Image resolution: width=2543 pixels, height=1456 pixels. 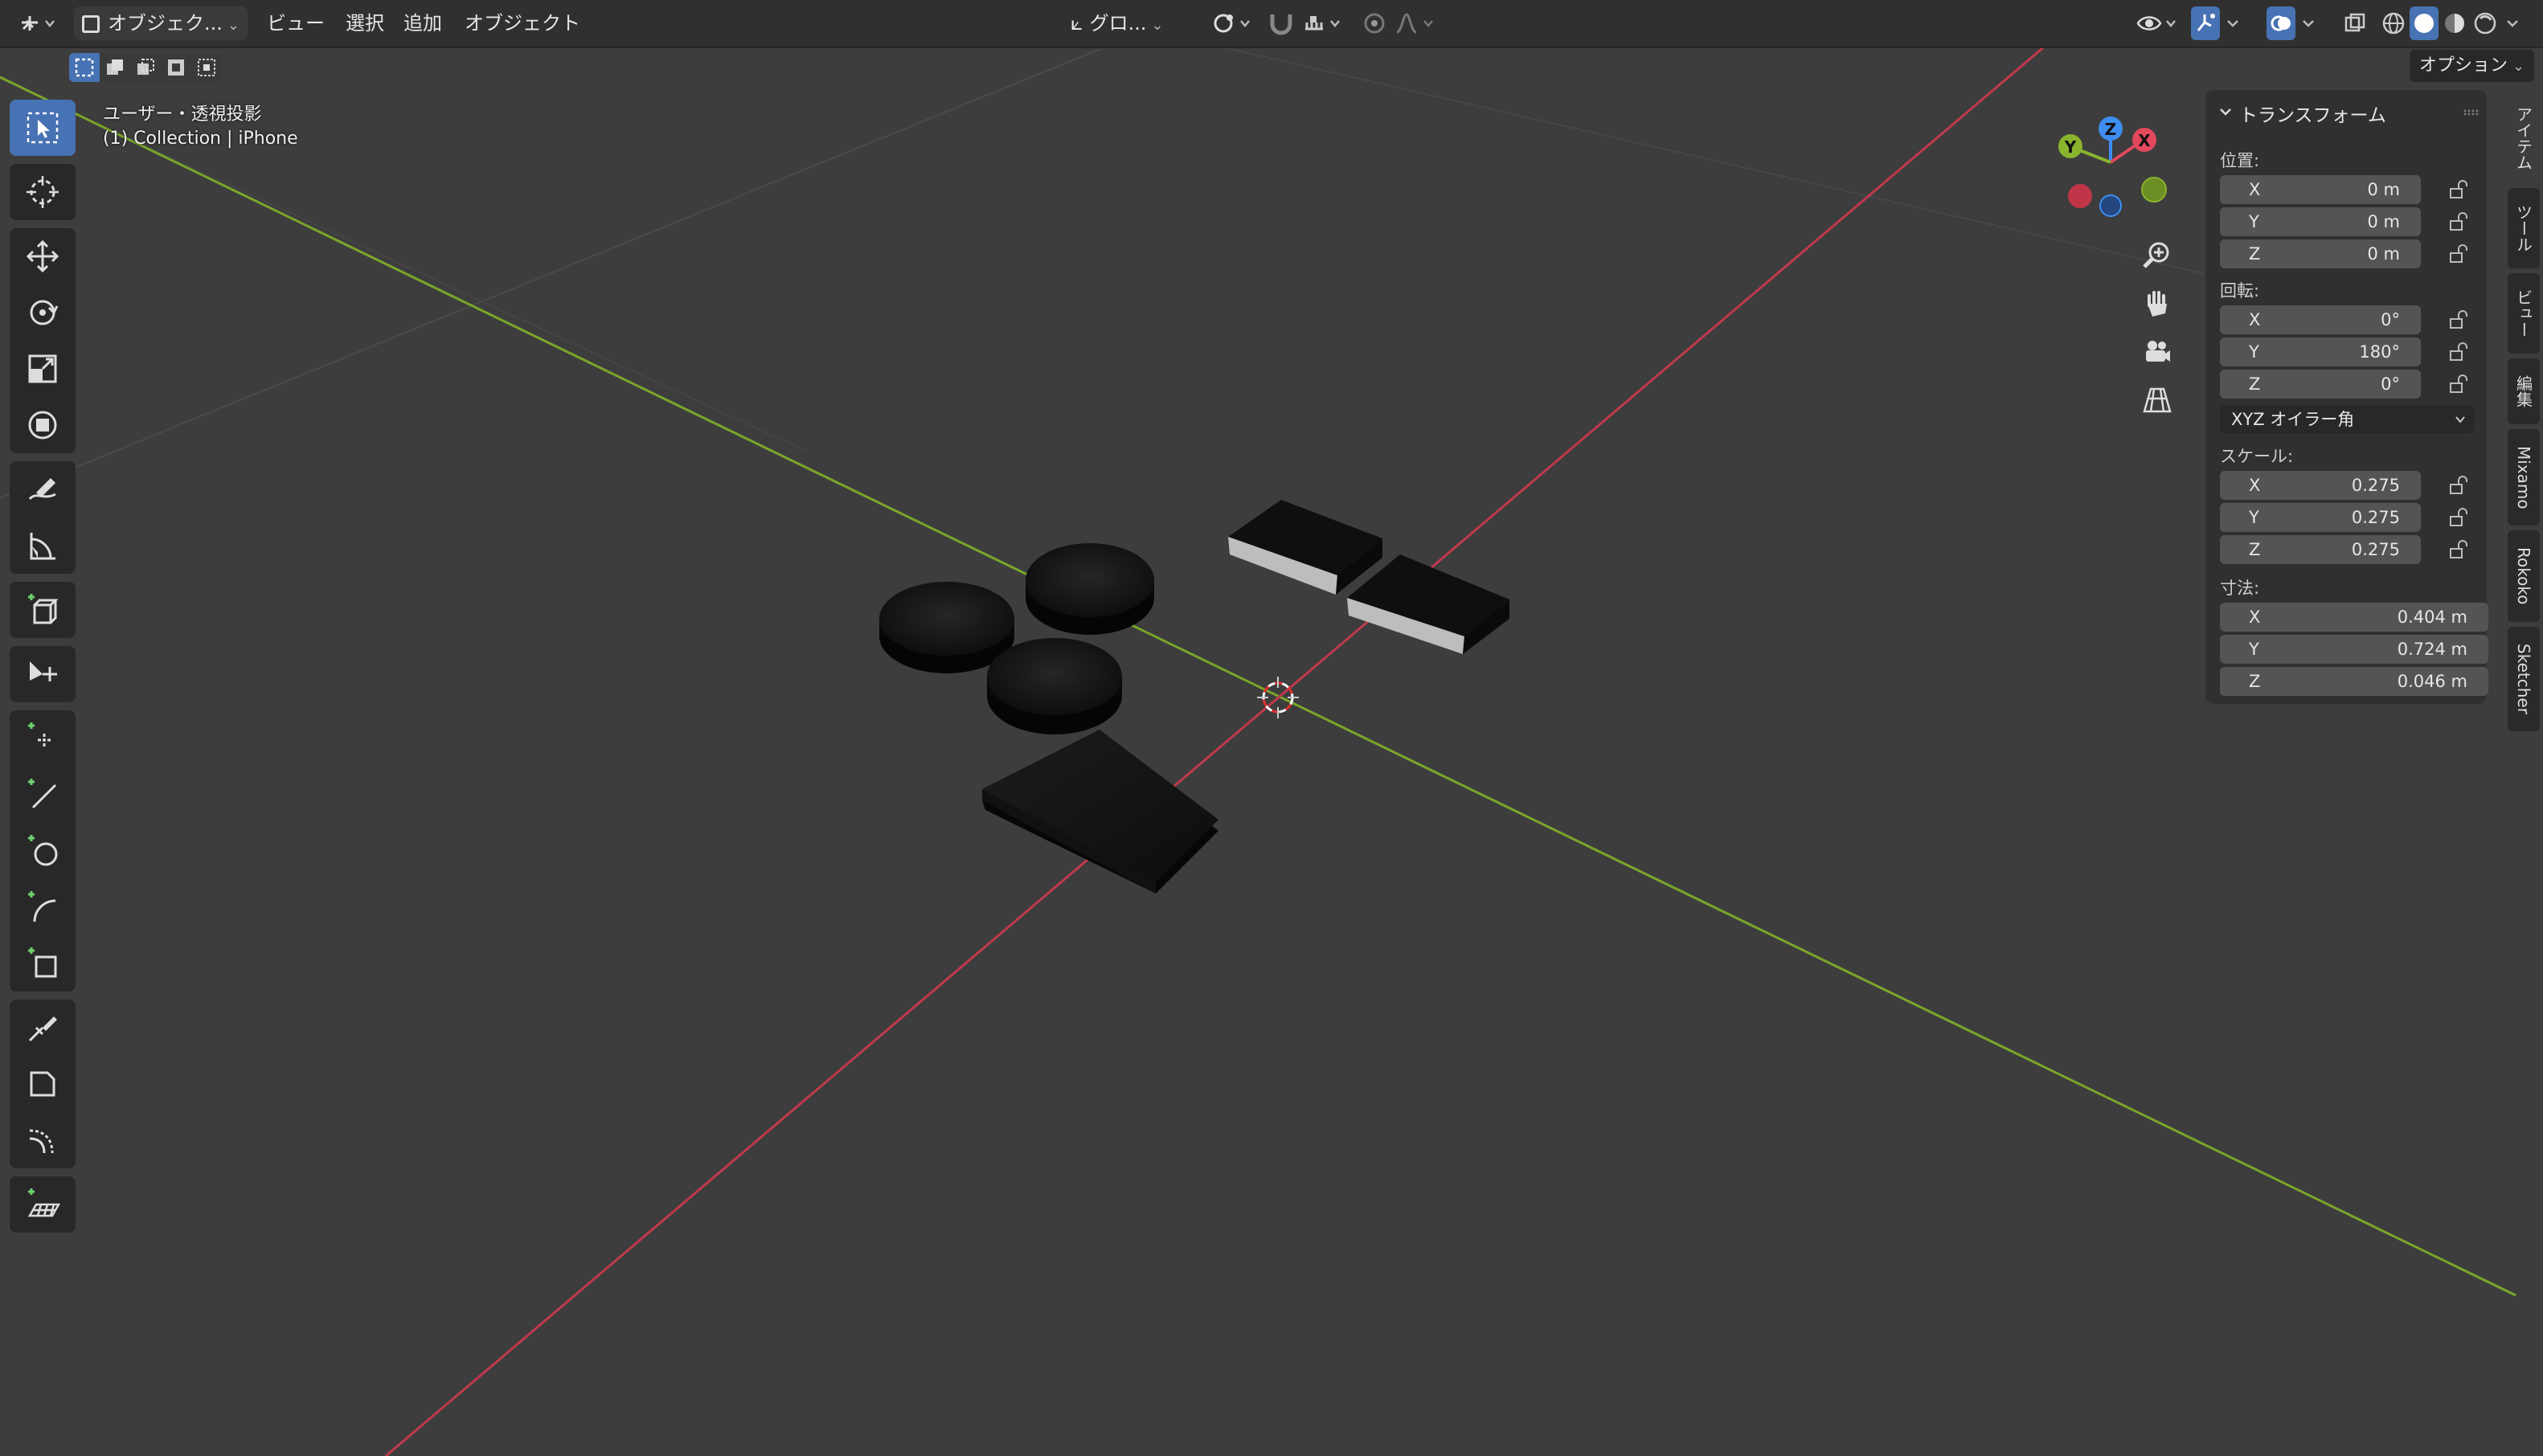 What do you see at coordinates (2159, 23) in the screenshot?
I see `visibility-dropdown` at bounding box center [2159, 23].